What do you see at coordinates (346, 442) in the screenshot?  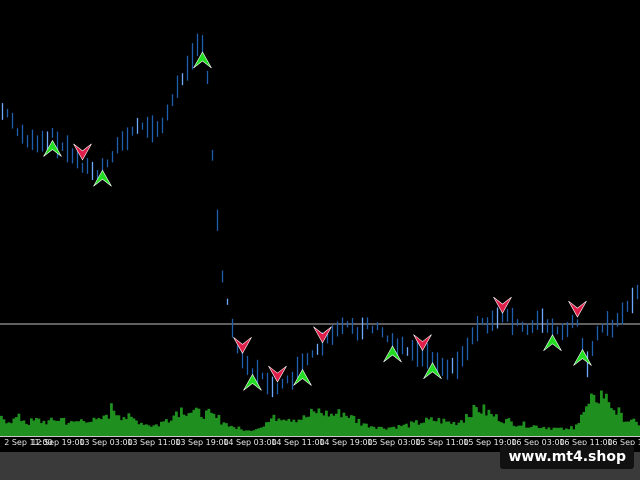 I see `time-axis-tick-label: 14 Sep 19:00` at bounding box center [346, 442].